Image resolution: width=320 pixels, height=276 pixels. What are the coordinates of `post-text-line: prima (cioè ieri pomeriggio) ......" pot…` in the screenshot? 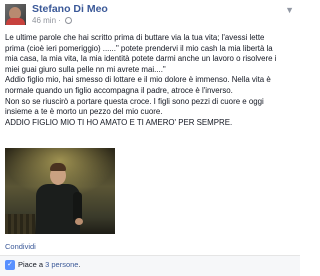 It's located at (139, 48).